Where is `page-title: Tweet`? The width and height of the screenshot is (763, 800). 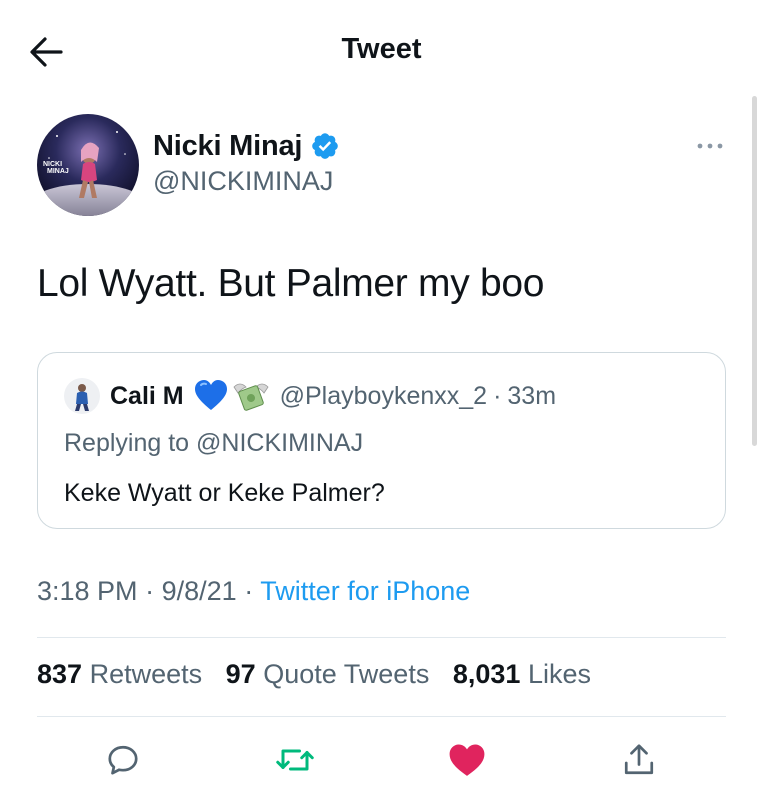 page-title: Tweet is located at coordinates (381, 49).